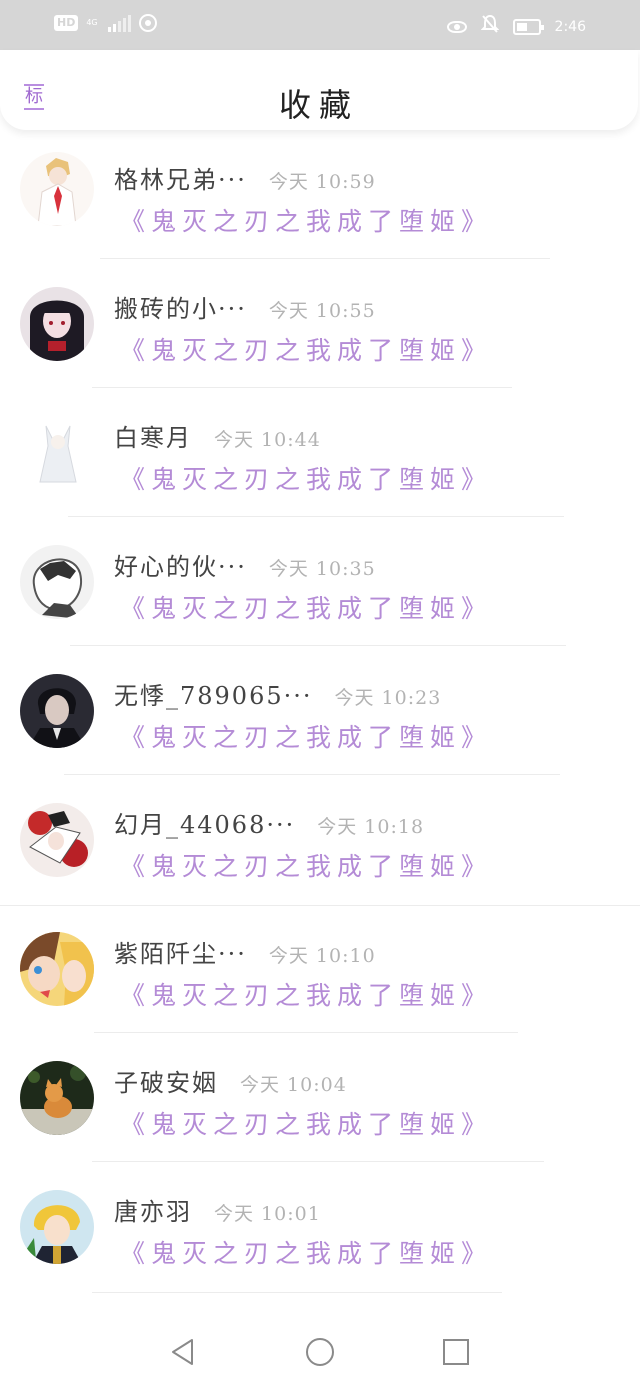 The height and width of the screenshot is (1387, 640). Describe the element at coordinates (267, 440) in the screenshot. I see `timestamp: 今天 10:44` at that location.